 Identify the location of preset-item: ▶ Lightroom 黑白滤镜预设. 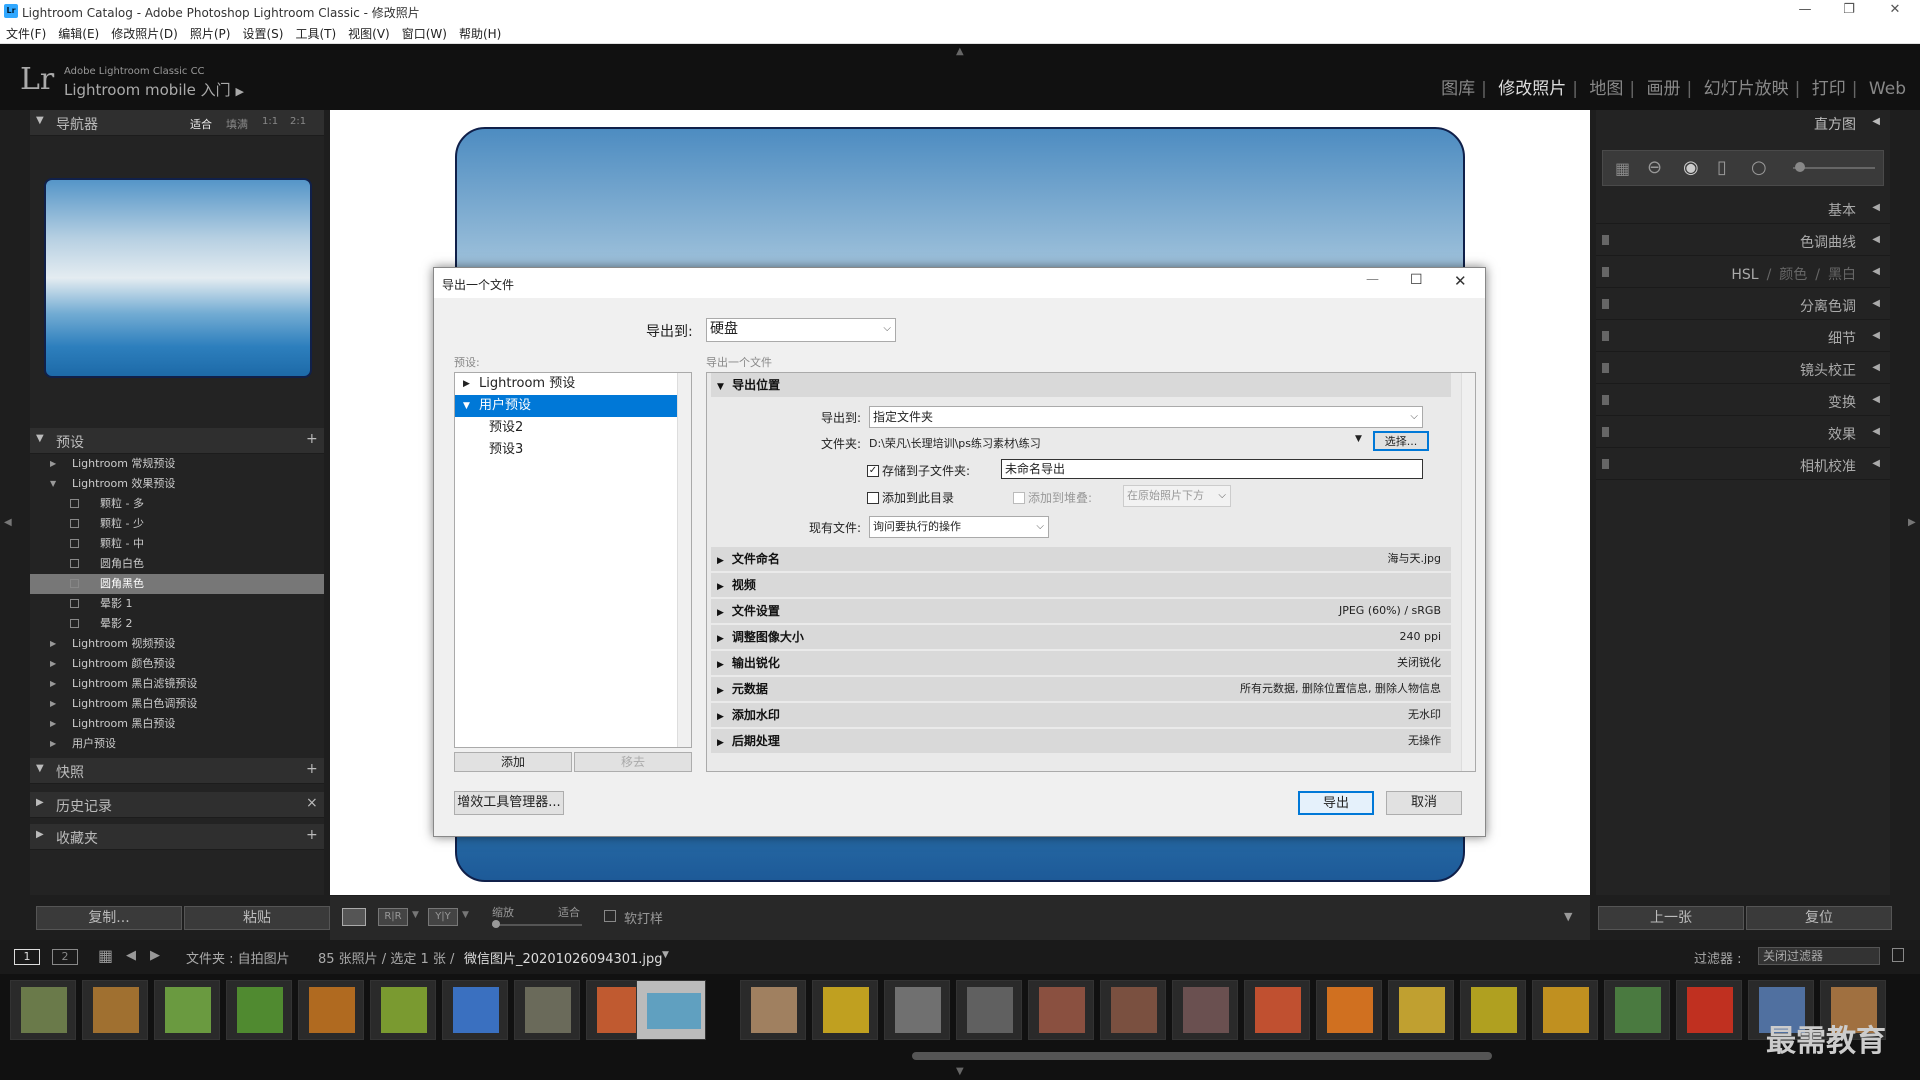
(177, 684).